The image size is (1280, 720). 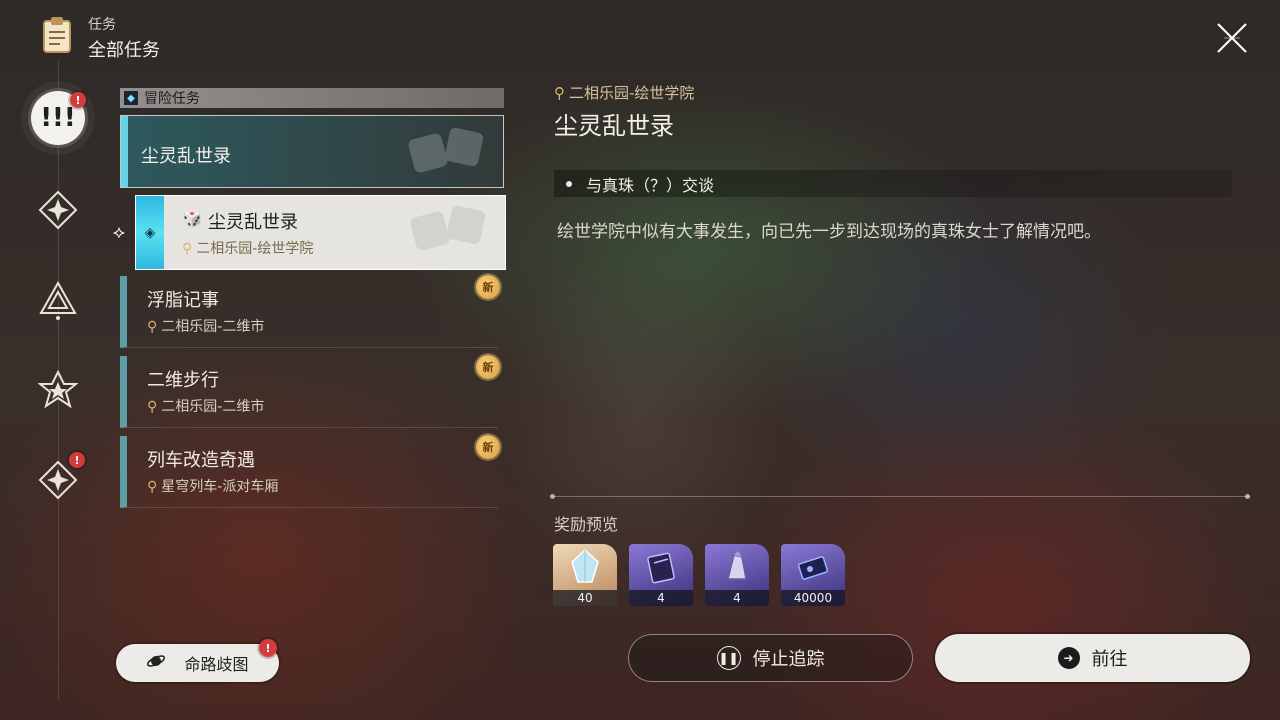 What do you see at coordinates (186, 156) in the screenshot?
I see `quest-group-title: 尘灵乱世录` at bounding box center [186, 156].